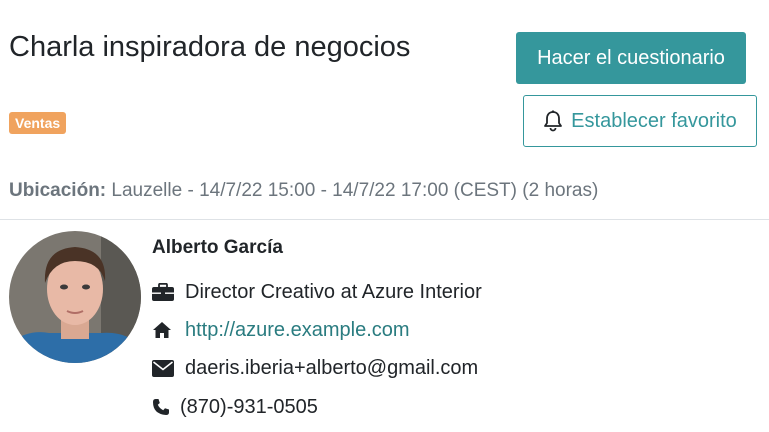 The height and width of the screenshot is (432, 769). Describe the element at coordinates (162, 407) in the screenshot. I see `phone-icon` at that location.